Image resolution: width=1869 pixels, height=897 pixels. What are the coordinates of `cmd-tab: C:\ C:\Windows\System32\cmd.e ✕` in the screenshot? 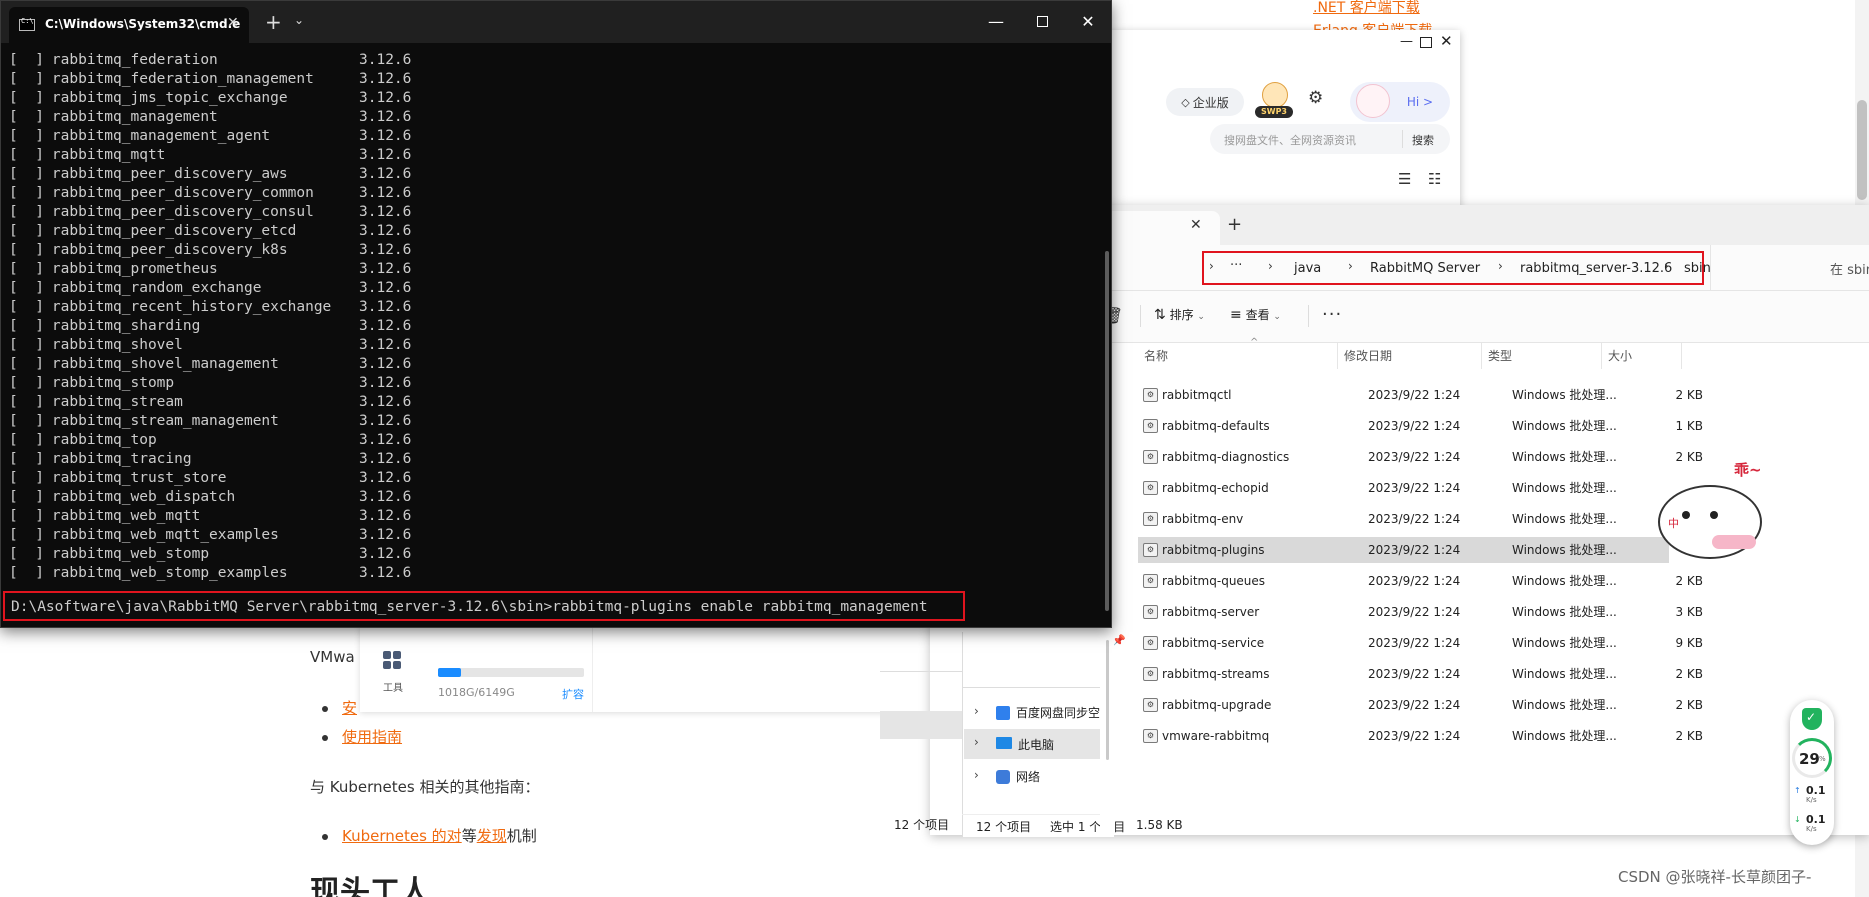 It's located at (129, 25).